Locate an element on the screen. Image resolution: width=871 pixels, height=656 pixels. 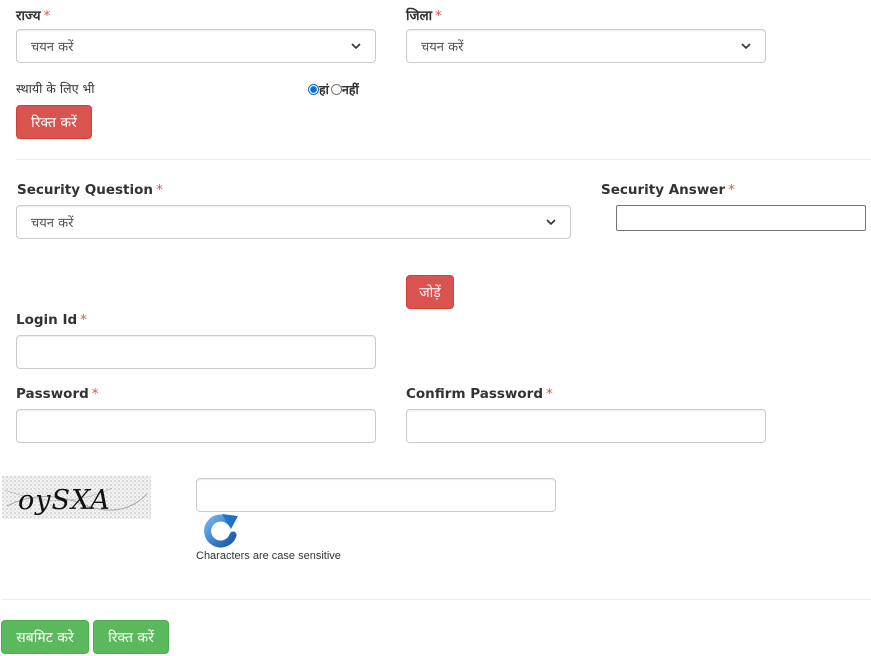
permanent-label: स्थायी के लिए भी is located at coordinates (55, 88).